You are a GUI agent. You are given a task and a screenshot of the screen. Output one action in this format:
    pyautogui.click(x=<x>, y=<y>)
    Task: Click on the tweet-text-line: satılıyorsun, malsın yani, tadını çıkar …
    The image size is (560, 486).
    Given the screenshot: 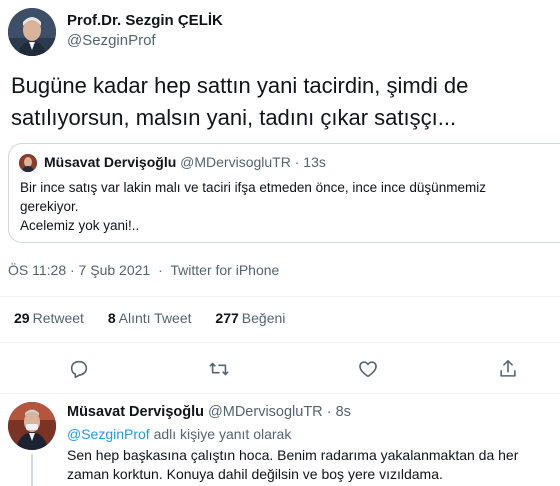 What is the action you would take?
    pyautogui.click(x=234, y=117)
    